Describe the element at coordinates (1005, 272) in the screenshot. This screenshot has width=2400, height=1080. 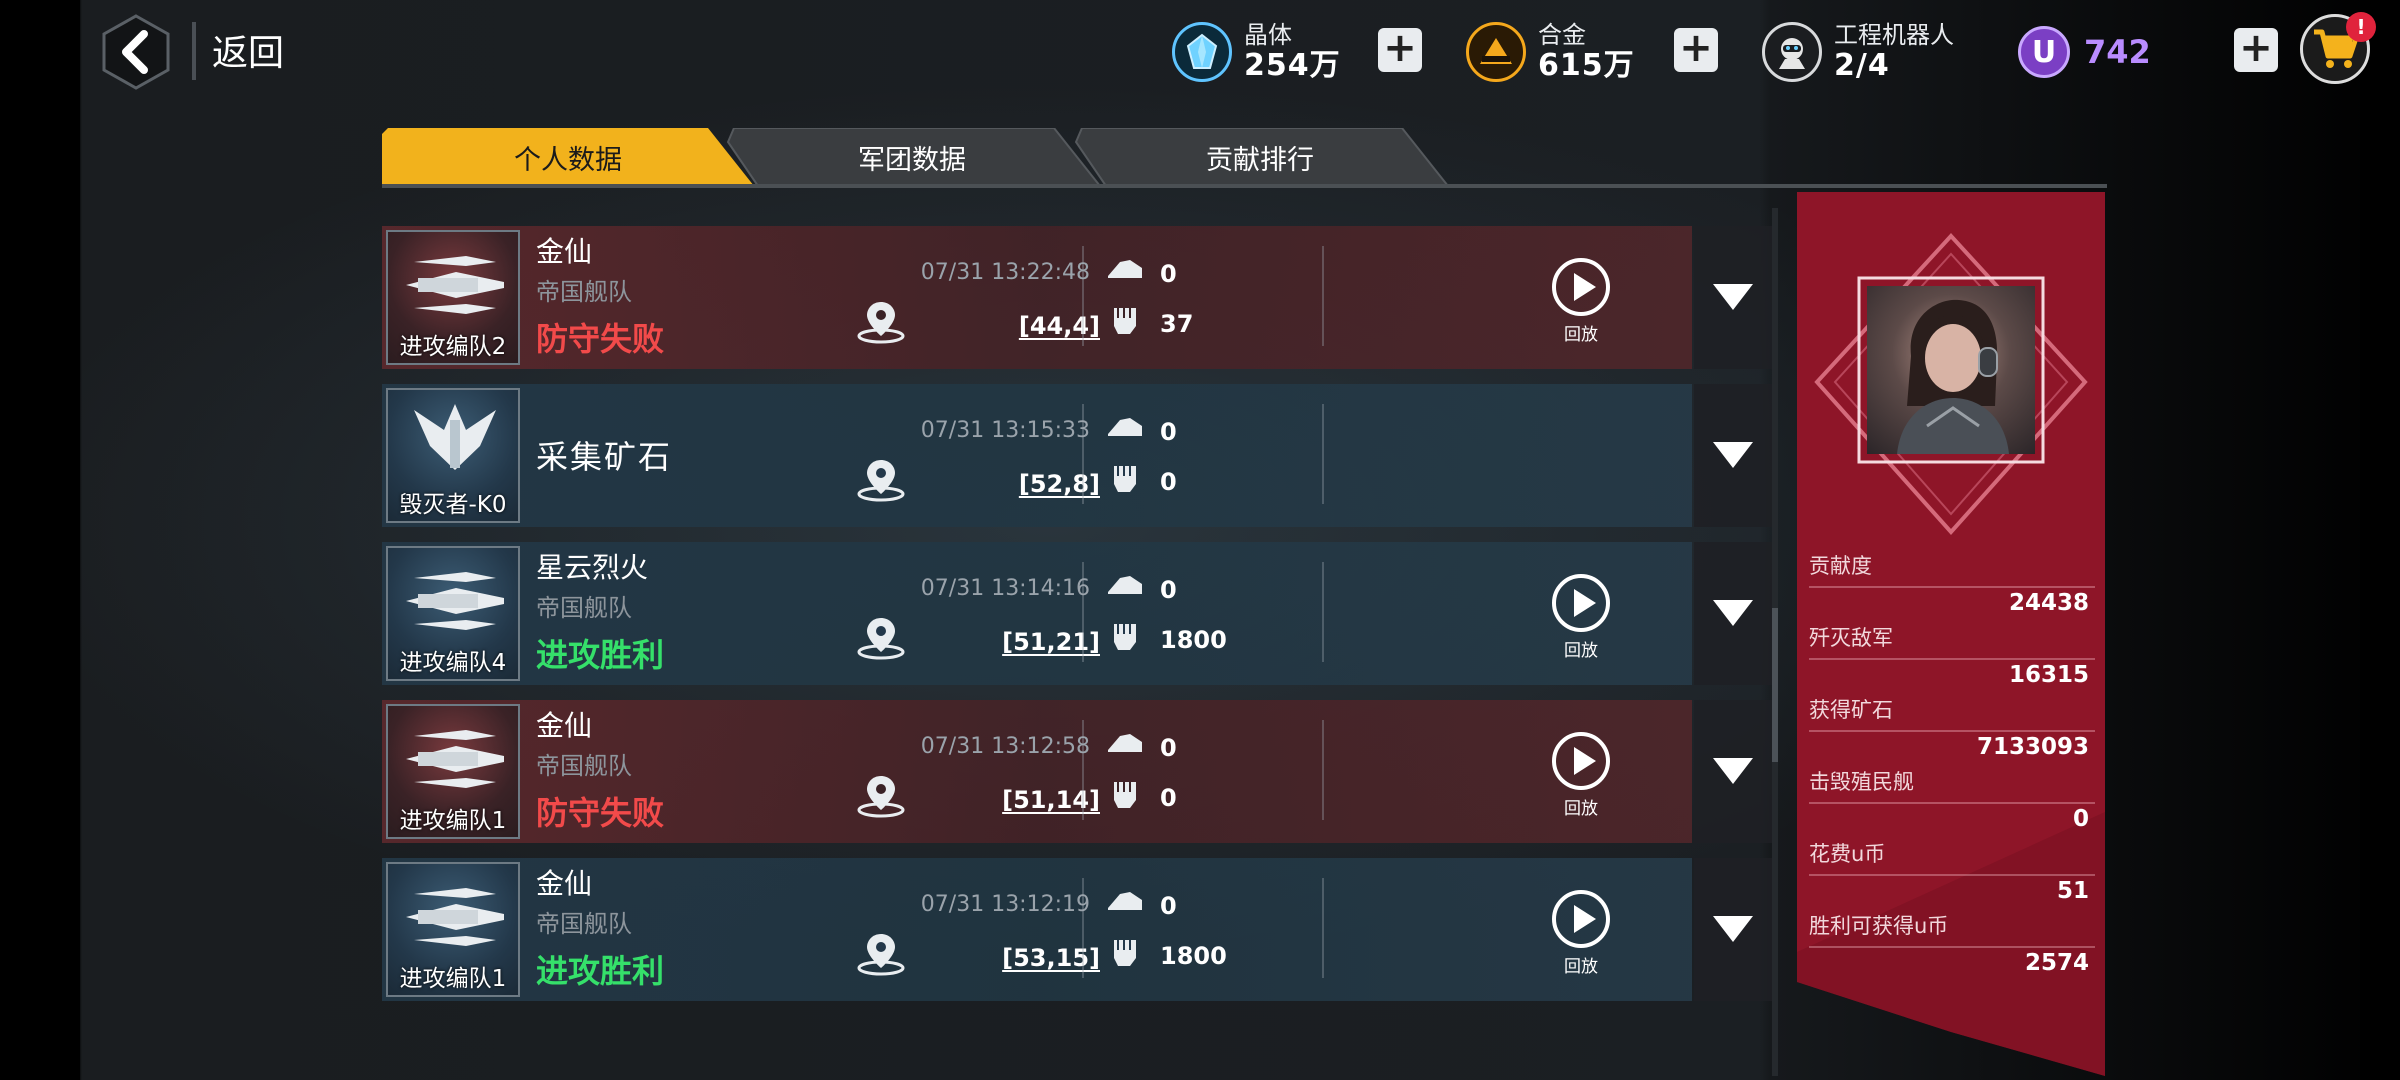
I see `battle-time: 07/31 13:22:48` at that location.